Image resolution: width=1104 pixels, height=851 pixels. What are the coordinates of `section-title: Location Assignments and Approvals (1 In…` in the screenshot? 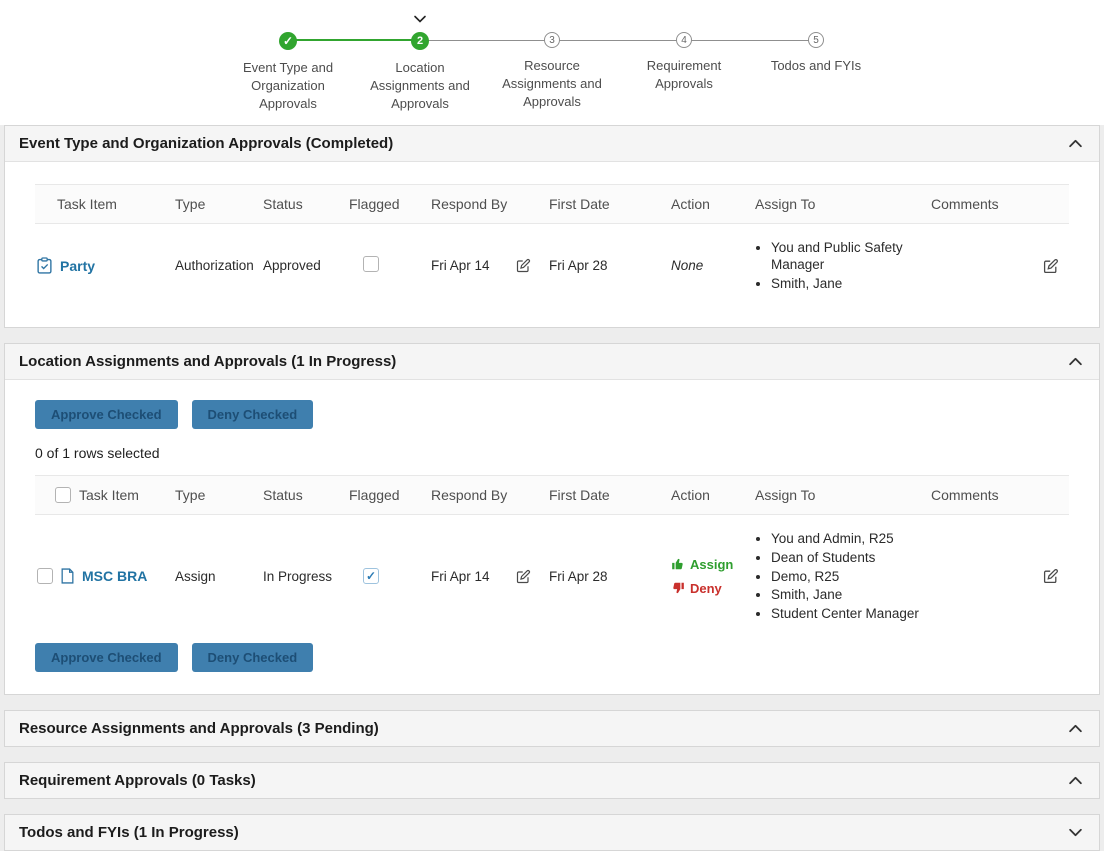 It's located at (208, 362).